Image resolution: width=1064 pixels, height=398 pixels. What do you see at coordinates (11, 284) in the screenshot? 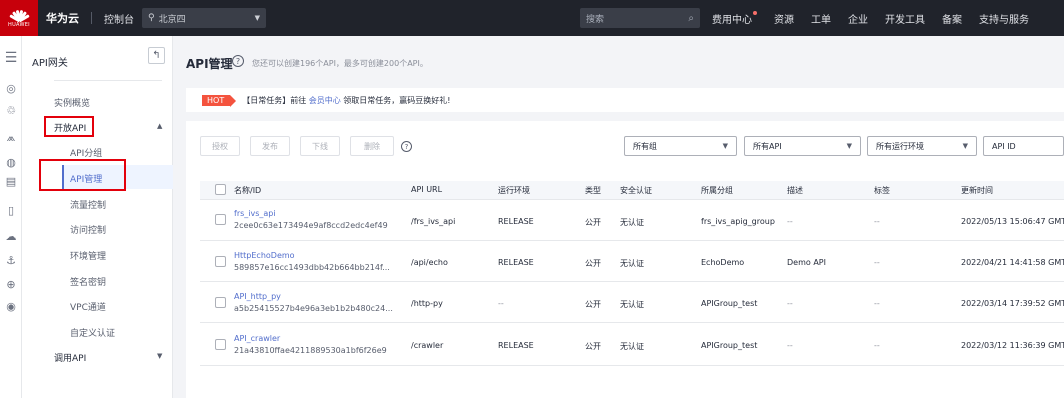
I see `globe-icon: ⊕` at bounding box center [11, 284].